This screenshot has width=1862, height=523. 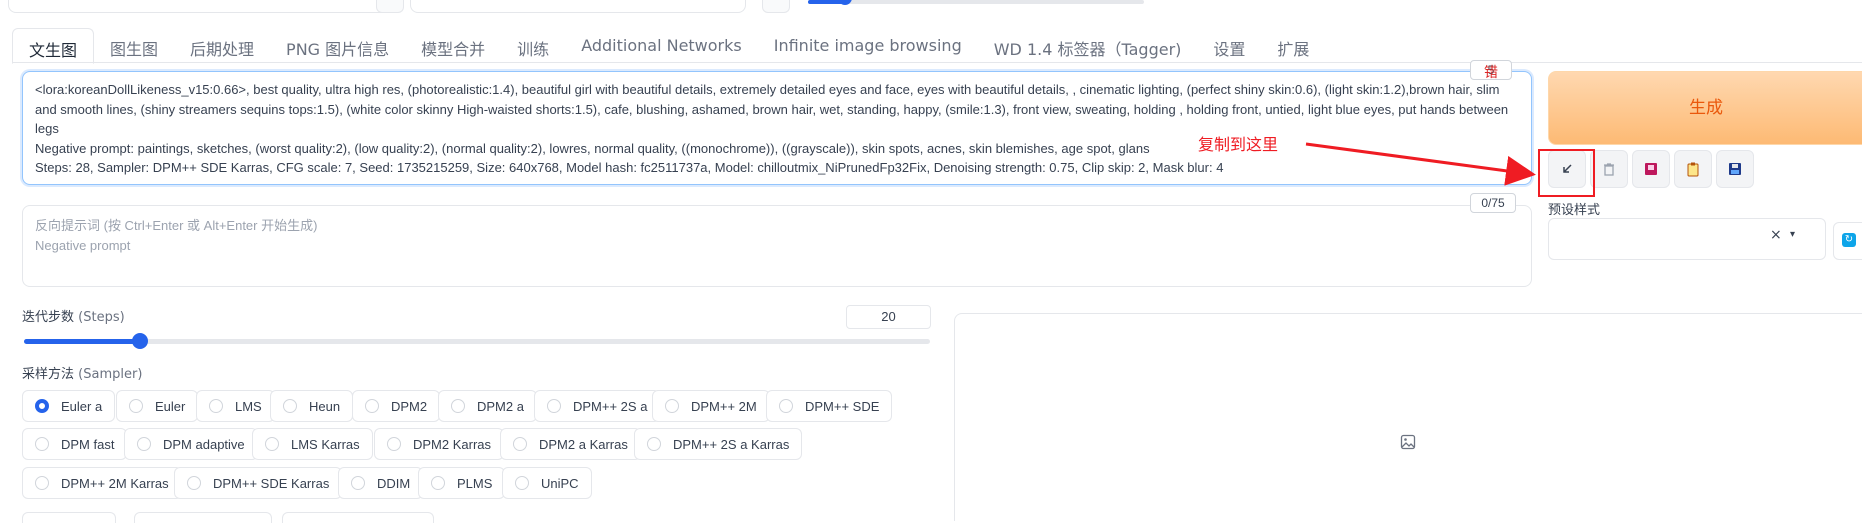 I want to click on tab-png-info: PNG 图片信息, so click(x=337, y=45).